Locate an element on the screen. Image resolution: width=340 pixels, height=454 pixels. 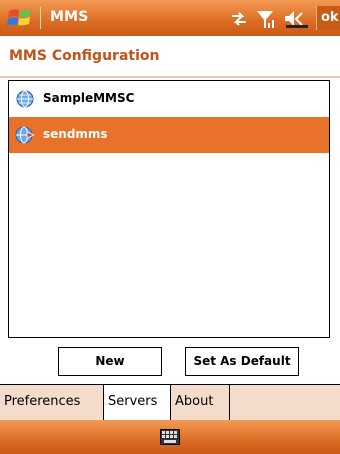
globe-arrow-icon is located at coordinates (25, 135).